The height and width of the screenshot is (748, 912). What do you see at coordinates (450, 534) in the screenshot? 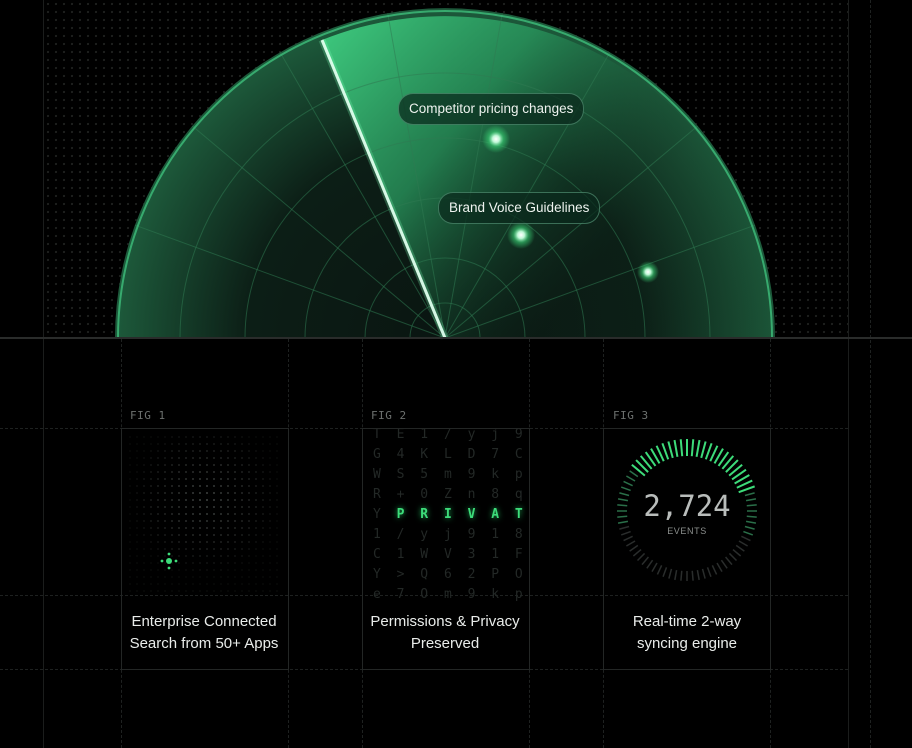
I see `matrix-row: 1 / y j 9 1 8 L 1` at bounding box center [450, 534].